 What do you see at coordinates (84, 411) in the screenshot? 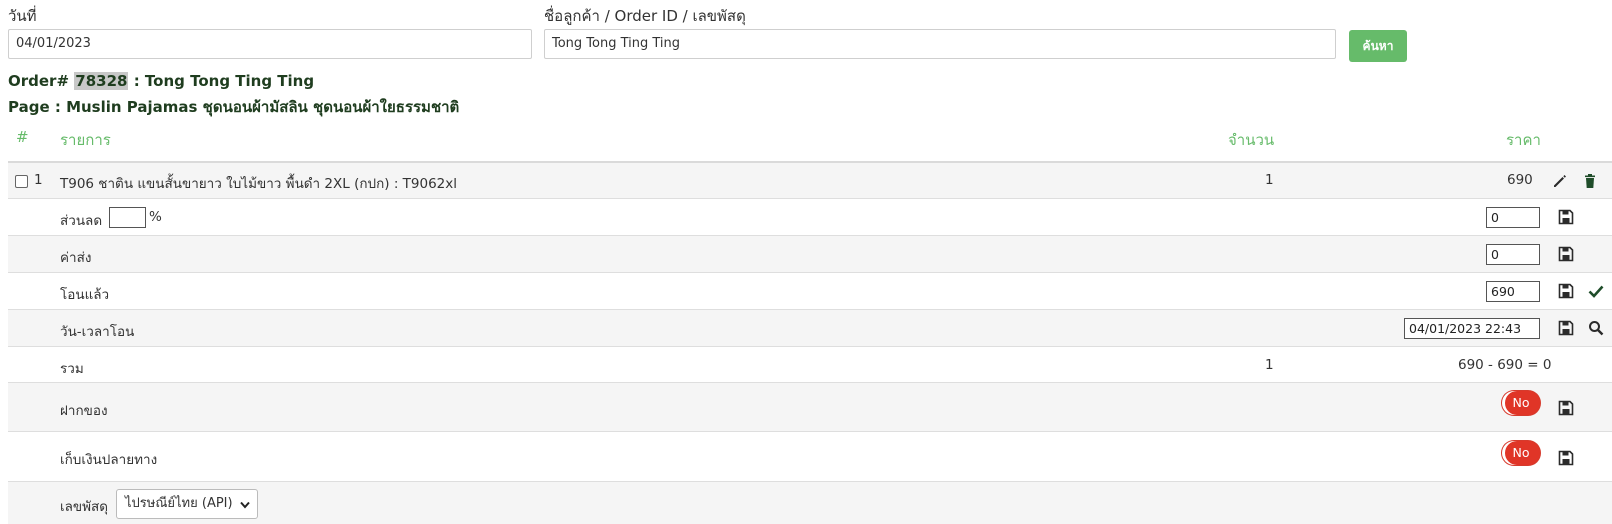
I see `deposit-label: ฝากของ` at bounding box center [84, 411].